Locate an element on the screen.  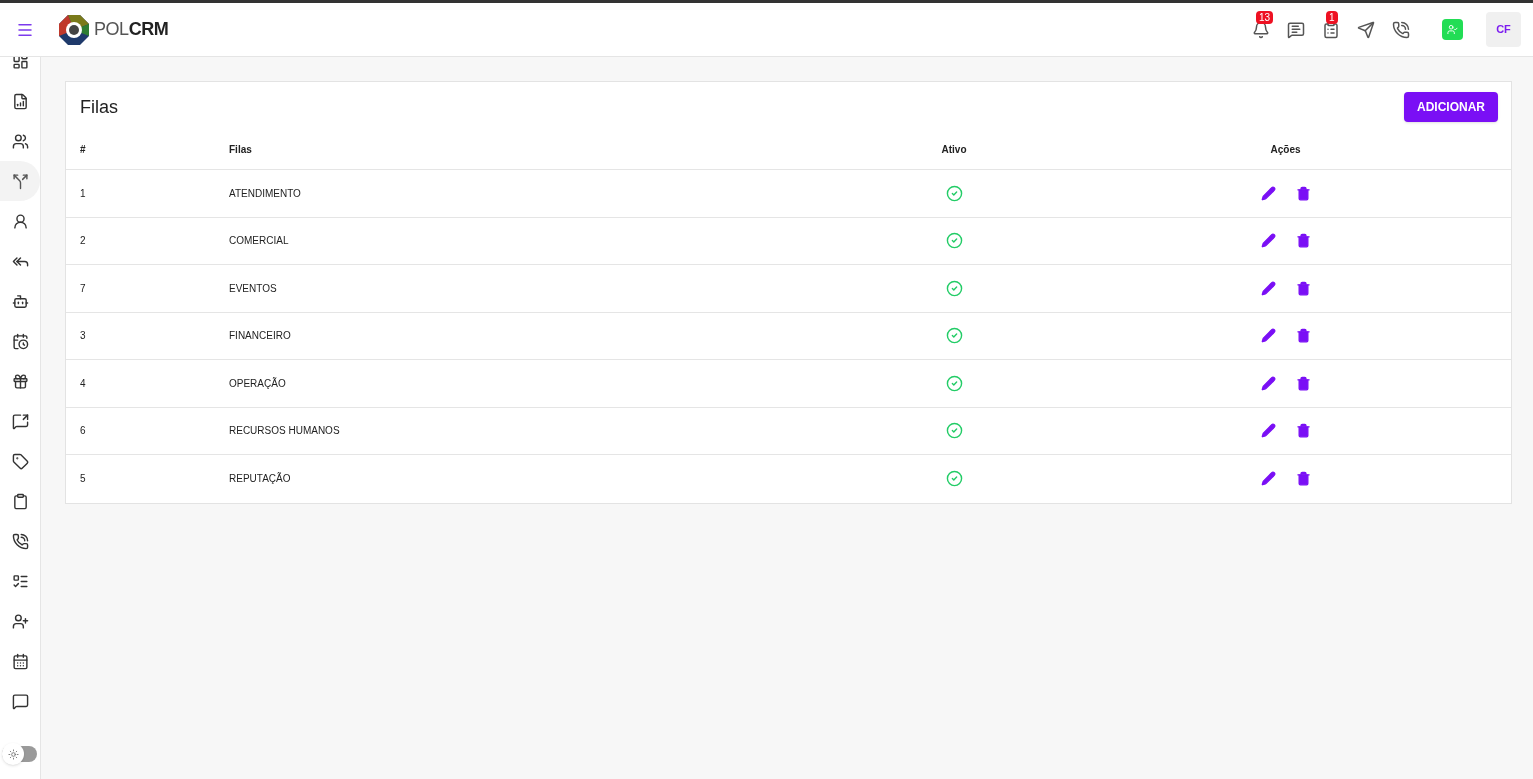
column-header: Ações is located at coordinates (1285, 150).